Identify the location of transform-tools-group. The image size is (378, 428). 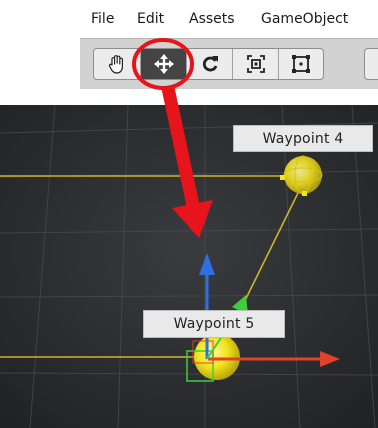
(208, 64).